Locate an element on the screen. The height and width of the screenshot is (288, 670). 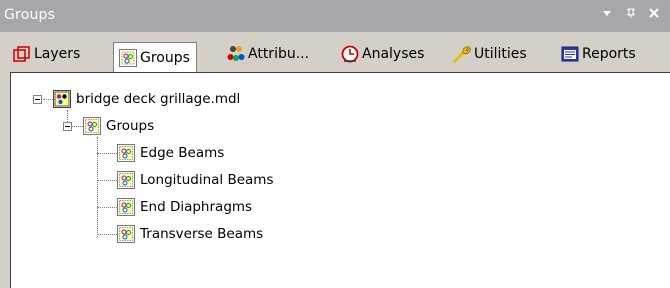
tree-groups-label: Groups is located at coordinates (130, 126).